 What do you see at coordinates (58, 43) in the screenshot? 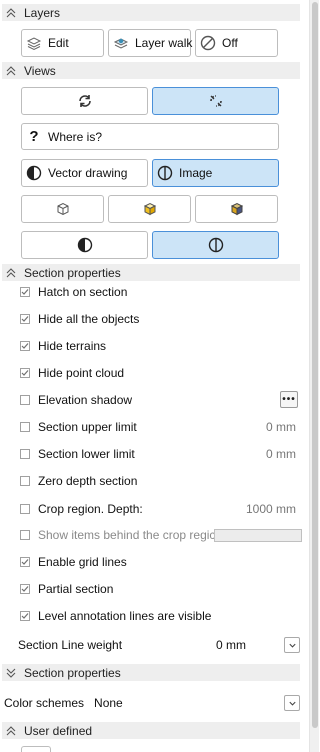
I see `edit-label: Edit` at bounding box center [58, 43].